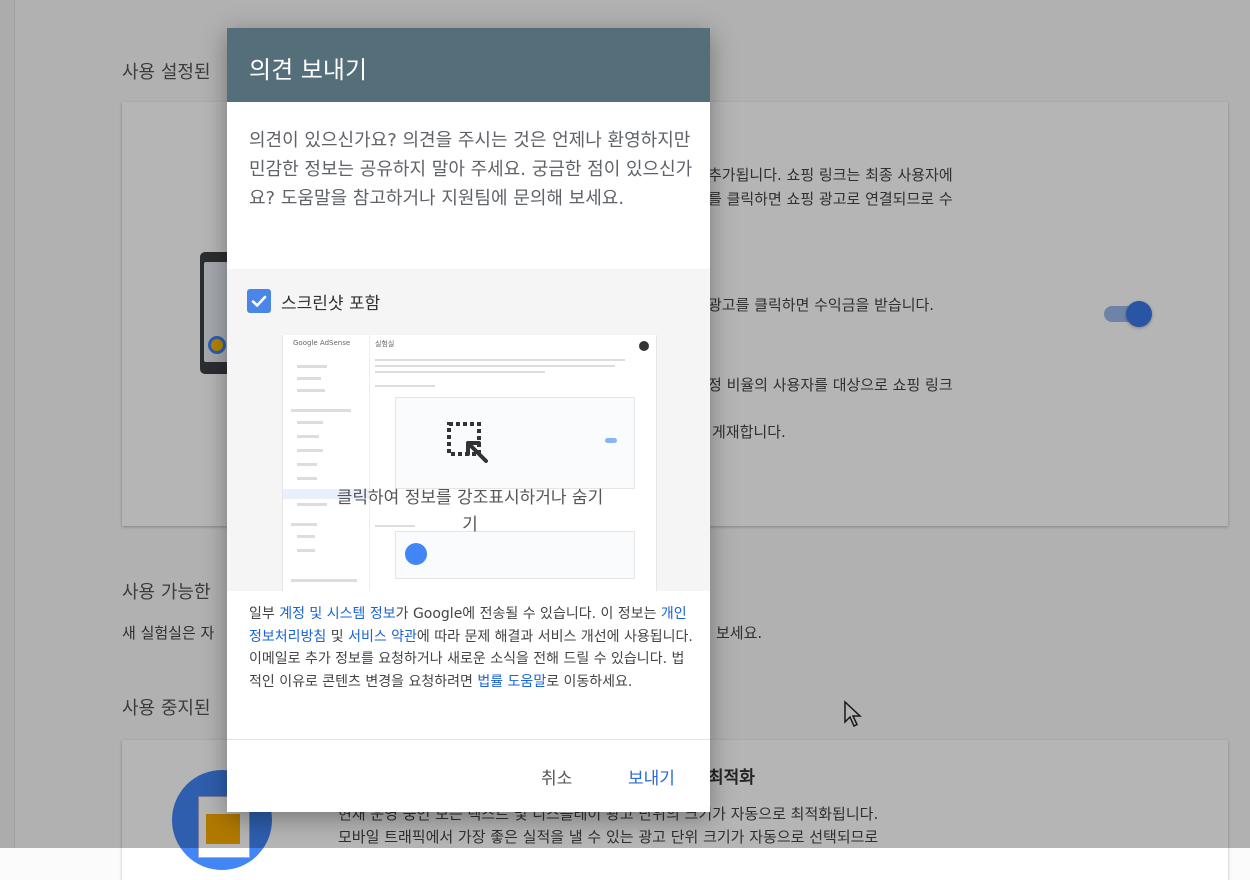  I want to click on screenshot-preview: Google AdSense 실험실 클릭하여 정보를 강조표시하거나 숨기기, so click(469, 463).